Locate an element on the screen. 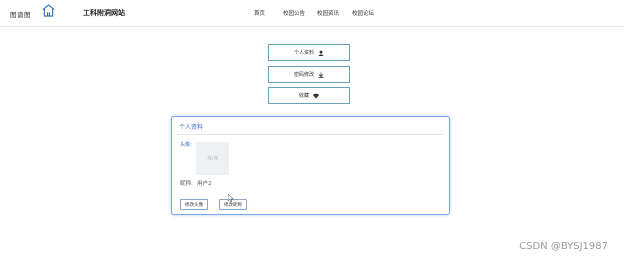 Image resolution: width=624 pixels, height=263 pixels. card-divider is located at coordinates (310, 134).